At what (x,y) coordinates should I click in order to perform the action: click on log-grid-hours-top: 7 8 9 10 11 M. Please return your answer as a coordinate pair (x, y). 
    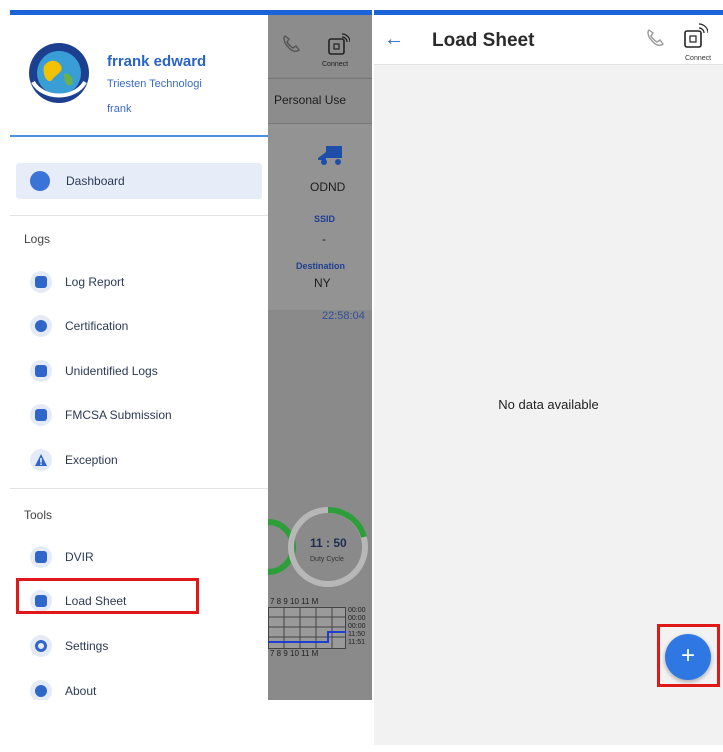
    Looking at the image, I should click on (294, 601).